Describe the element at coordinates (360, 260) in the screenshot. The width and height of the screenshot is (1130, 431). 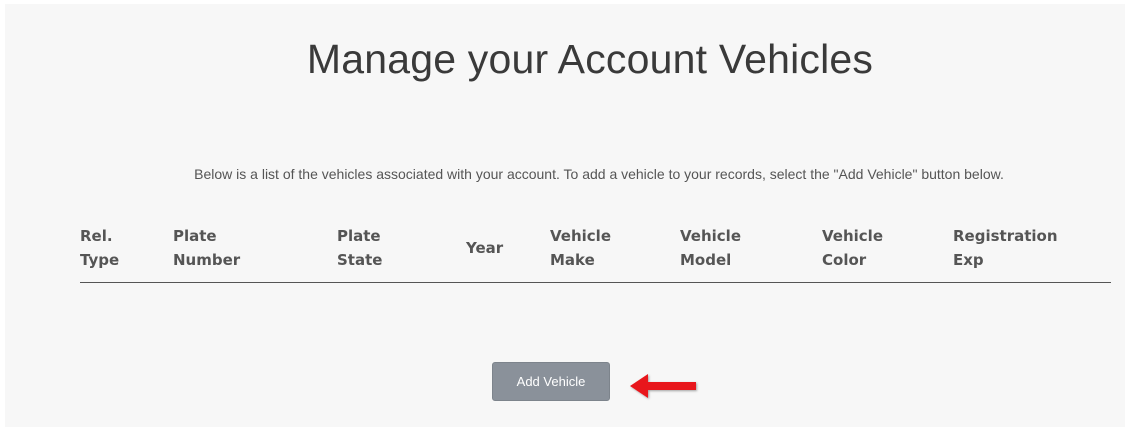
I see `column-header-line: State` at that location.